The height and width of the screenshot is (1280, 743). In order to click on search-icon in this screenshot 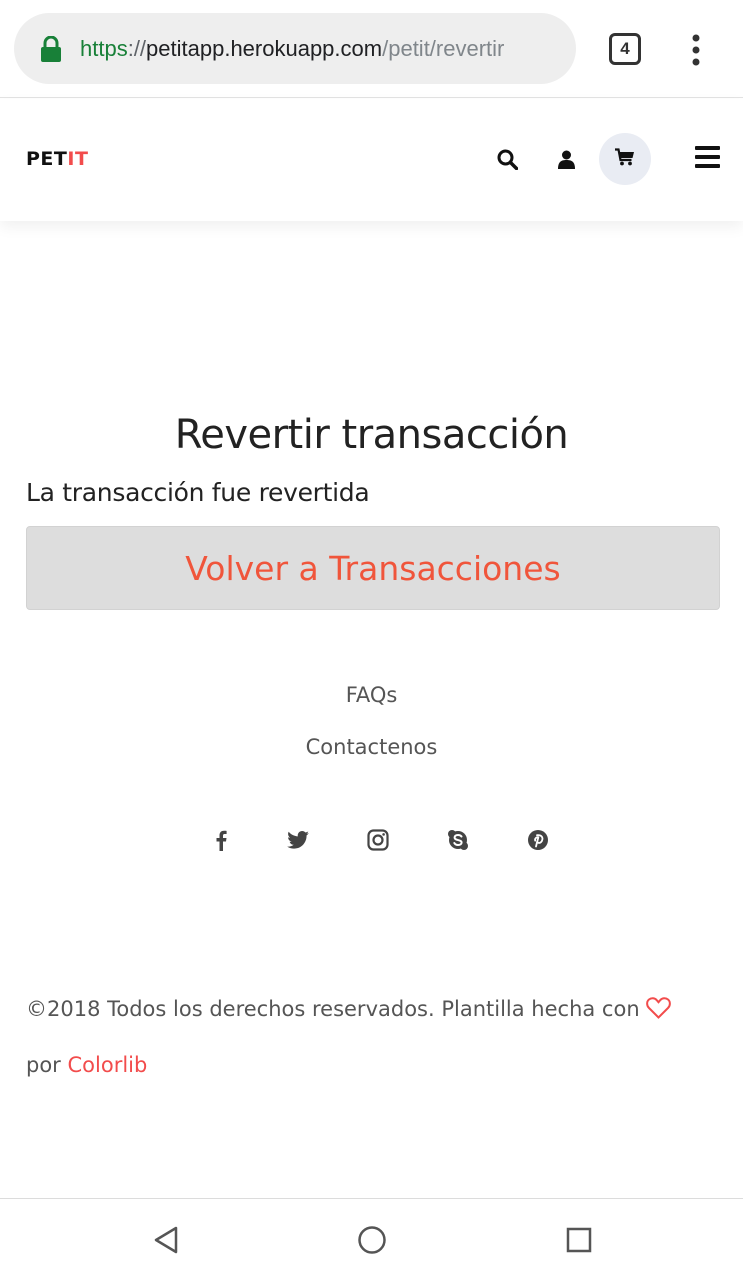, I will do `click(507, 159)`.